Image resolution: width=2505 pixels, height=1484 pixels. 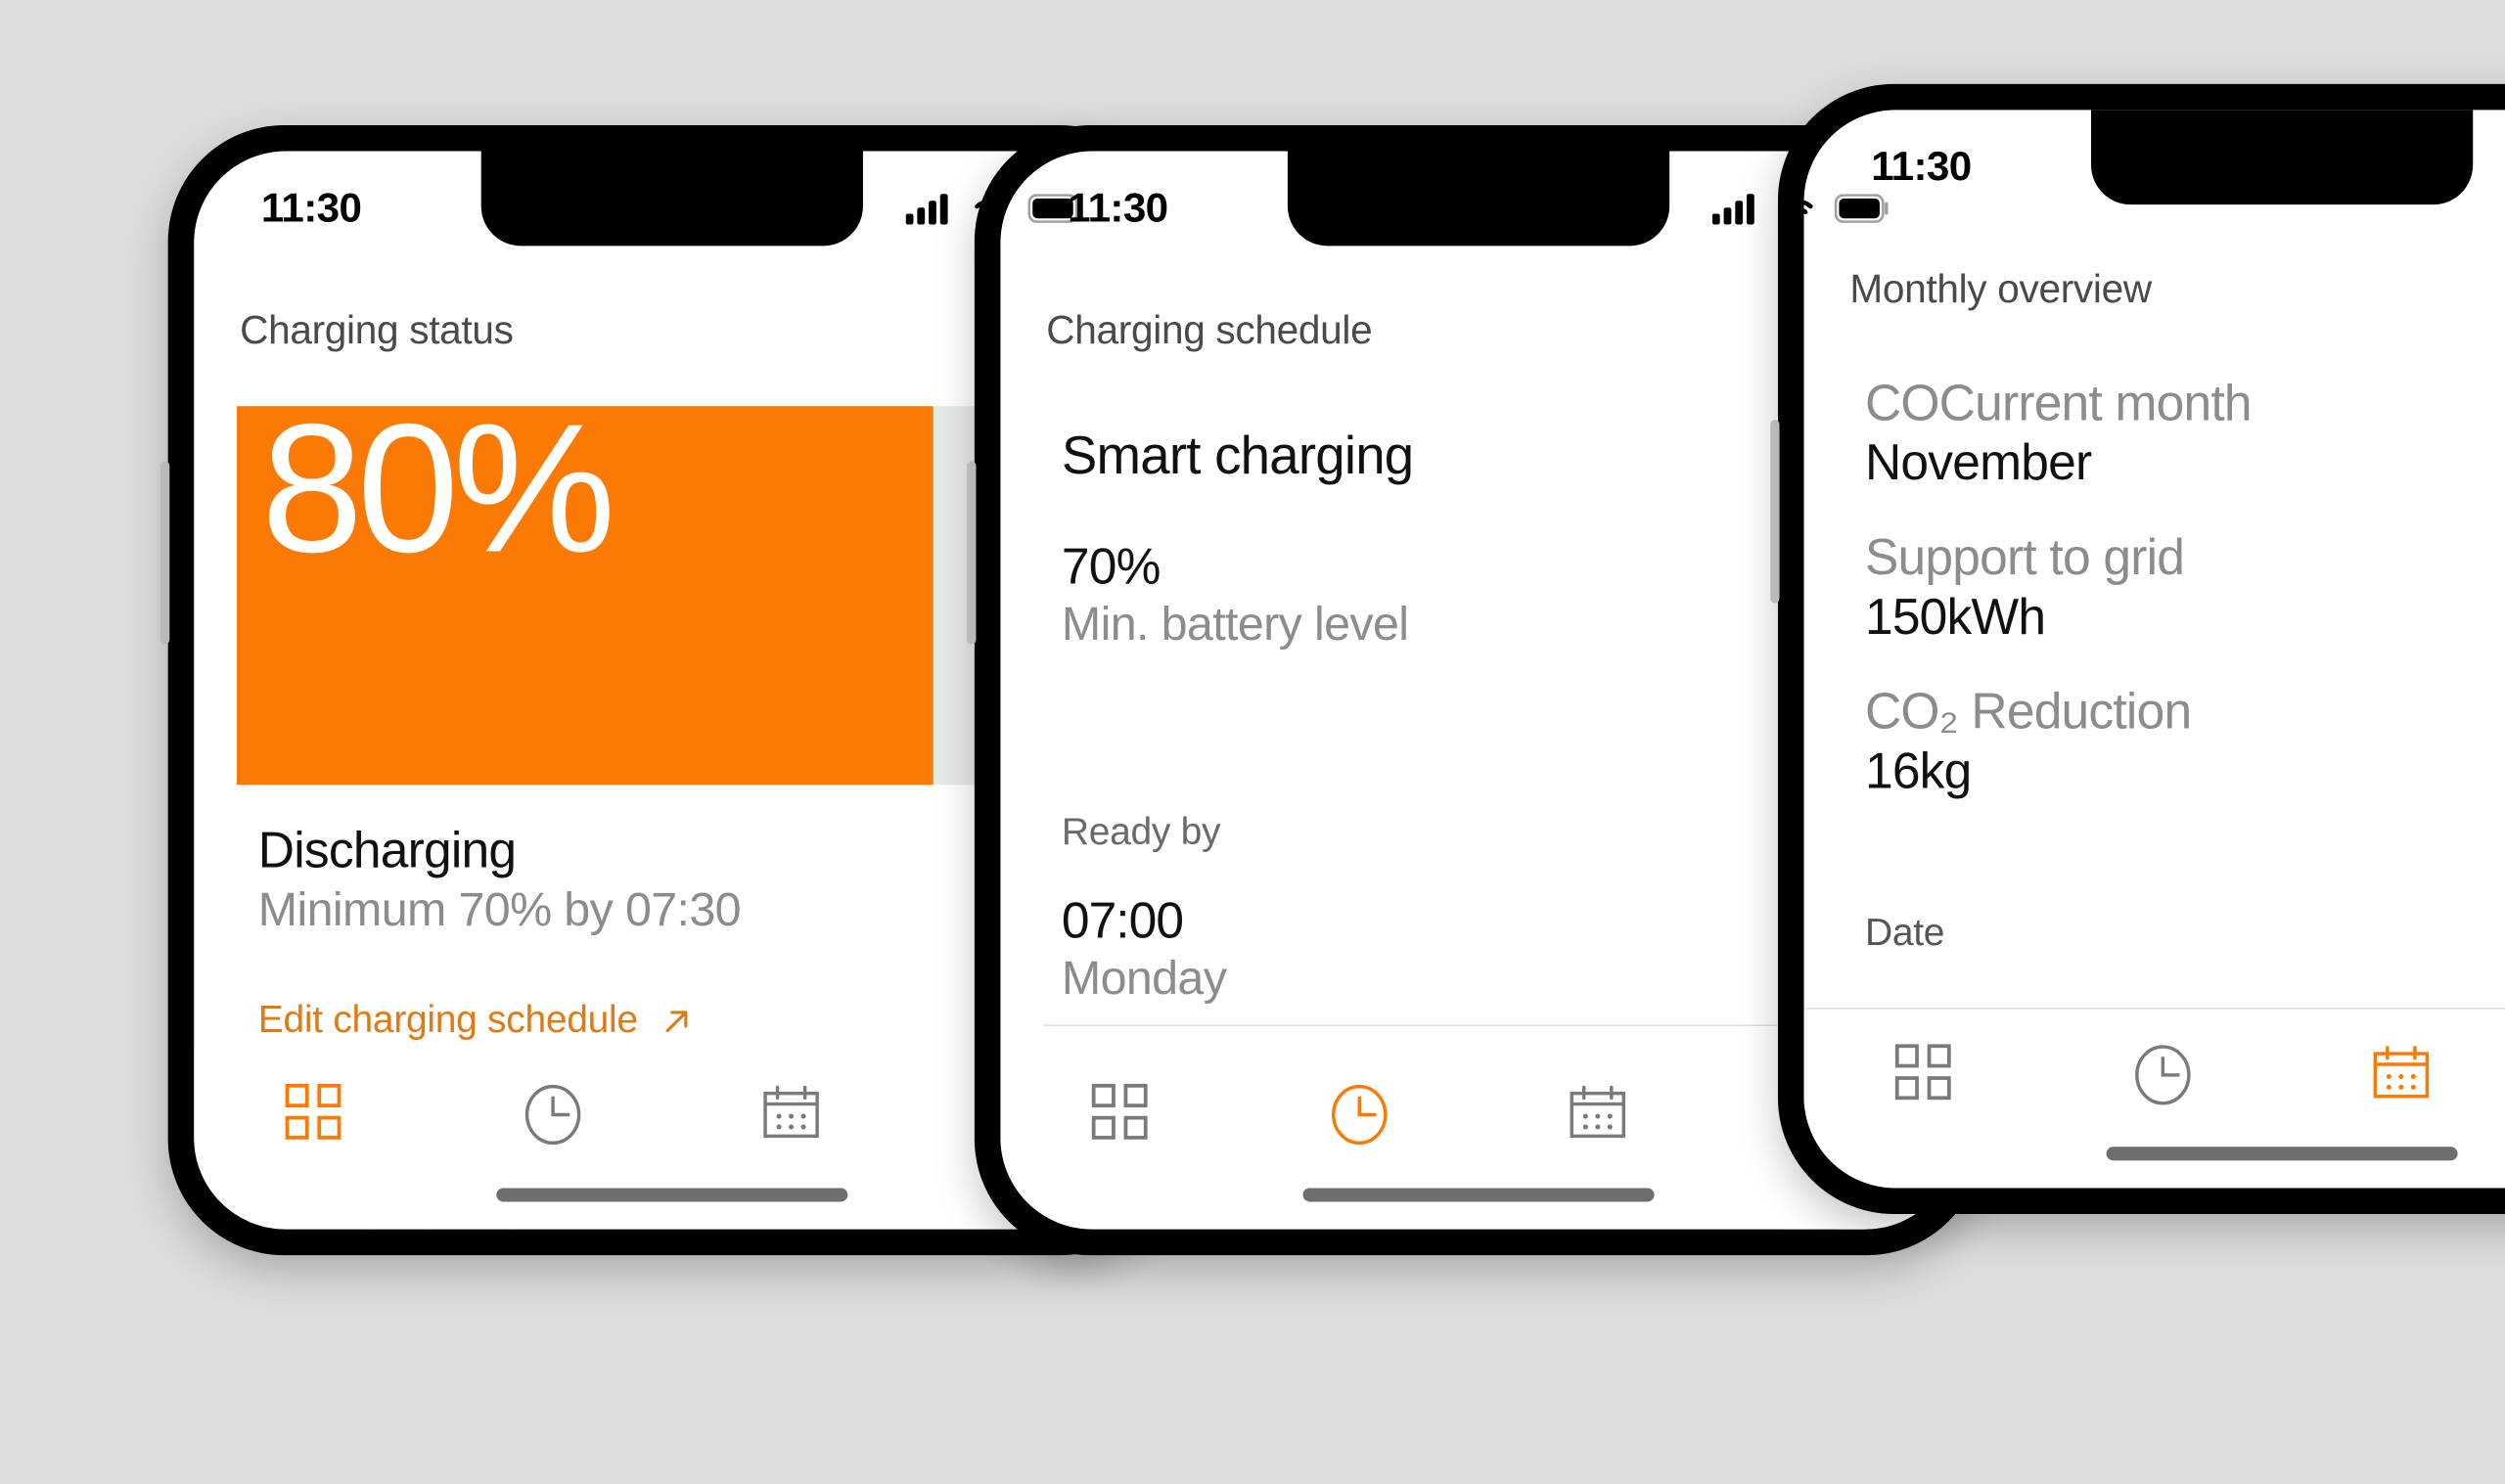 I want to click on schedule-time: 07:00, so click(x=1122, y=920).